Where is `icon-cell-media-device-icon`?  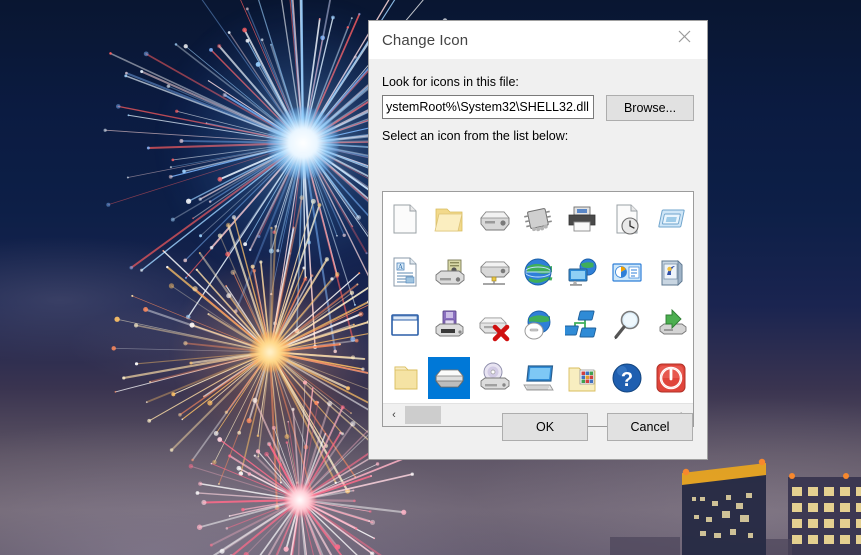 icon-cell-media-device-icon is located at coordinates (671, 272).